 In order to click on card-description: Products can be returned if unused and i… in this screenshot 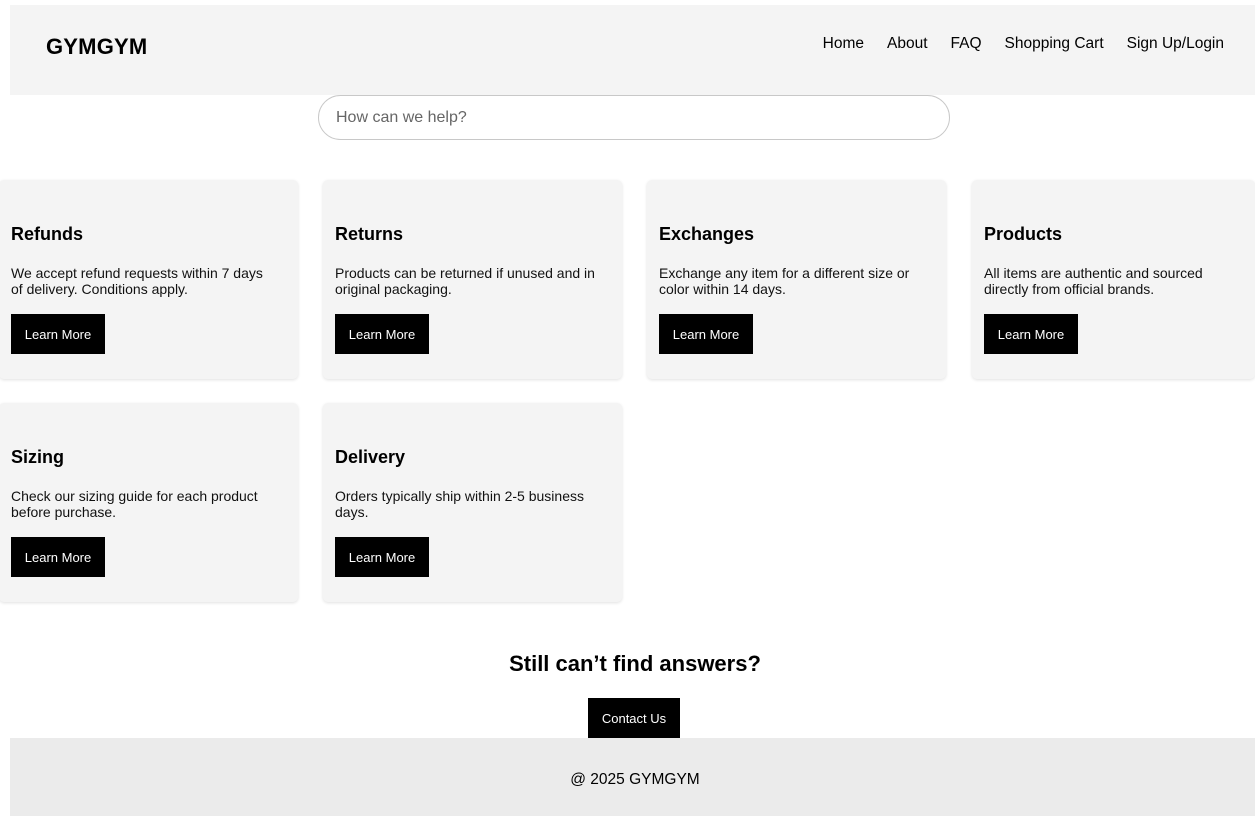, I will do `click(465, 281)`.